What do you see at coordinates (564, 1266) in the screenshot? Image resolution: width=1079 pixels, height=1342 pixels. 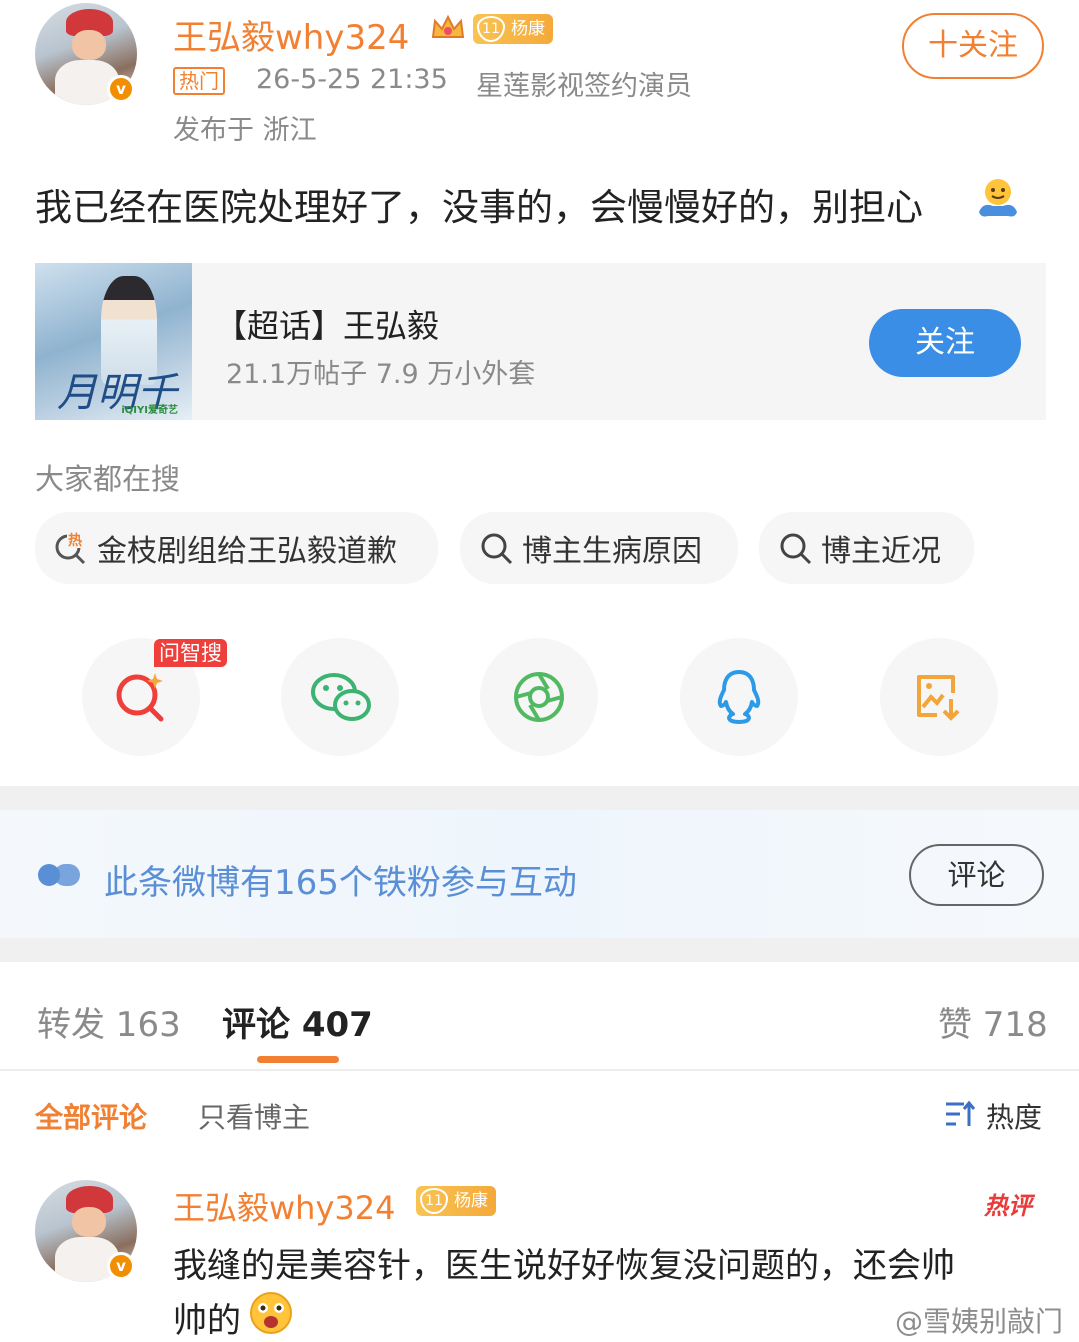 I see `comment-text-line1: 我缝的是美容针，医生说好好恢复没问题的，还会帅` at bounding box center [564, 1266].